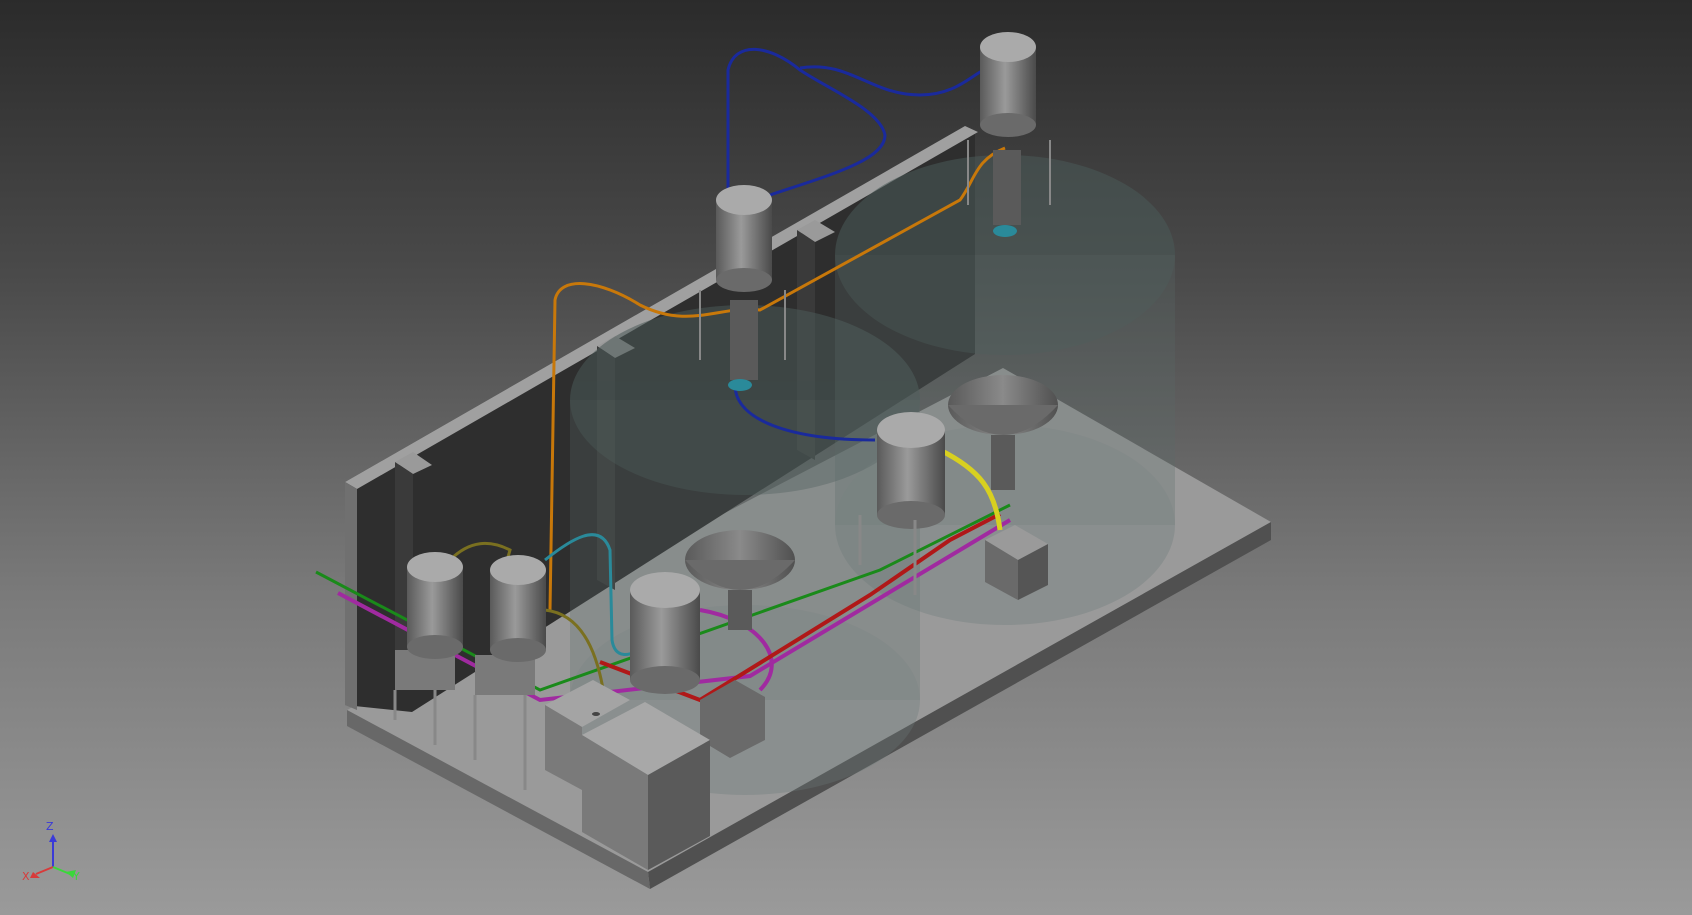  I want to click on axis-triad: Z X Y, so click(53, 856).